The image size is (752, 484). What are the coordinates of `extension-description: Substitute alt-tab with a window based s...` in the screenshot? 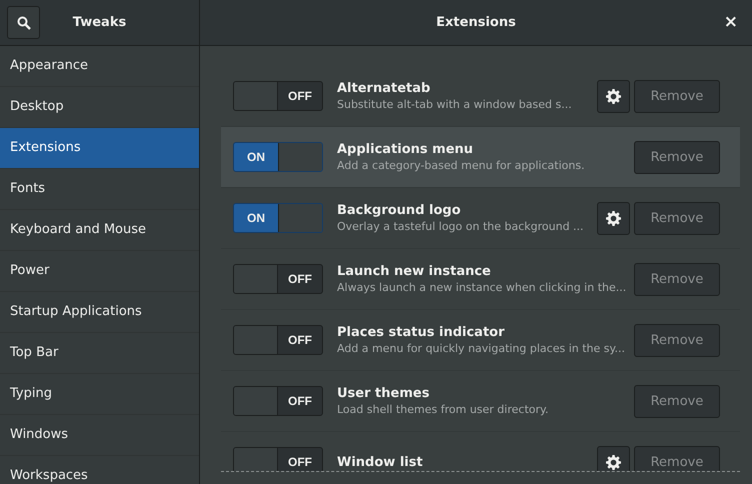 It's located at (455, 104).